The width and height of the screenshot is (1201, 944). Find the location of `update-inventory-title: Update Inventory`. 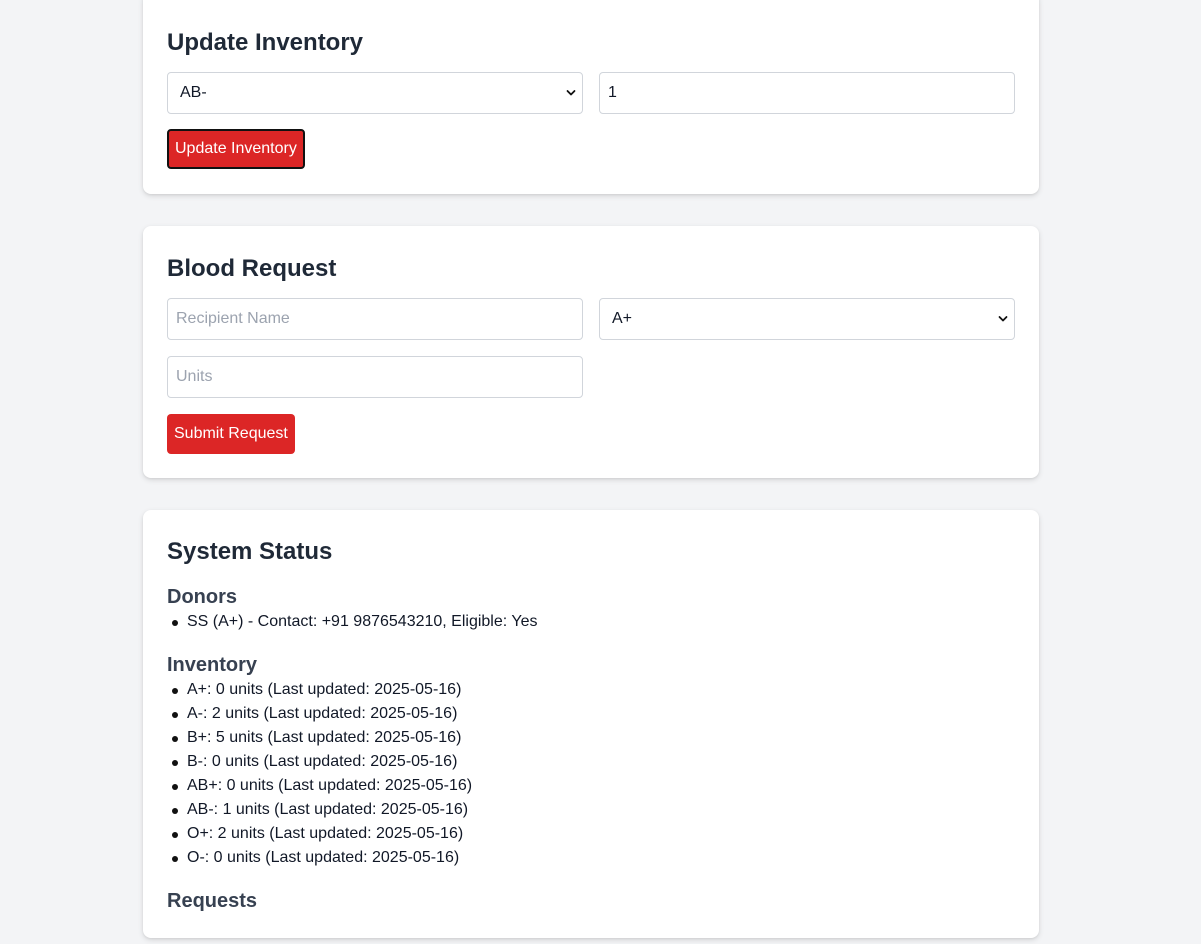

update-inventory-title: Update Inventory is located at coordinates (265, 42).